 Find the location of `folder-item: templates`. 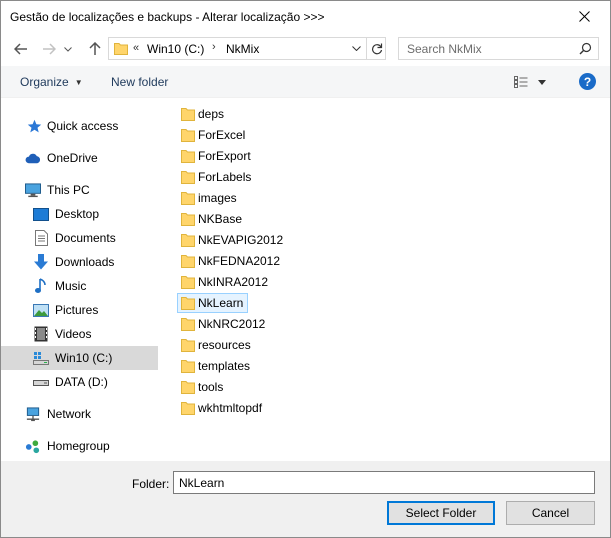

folder-item: templates is located at coordinates (214, 366).